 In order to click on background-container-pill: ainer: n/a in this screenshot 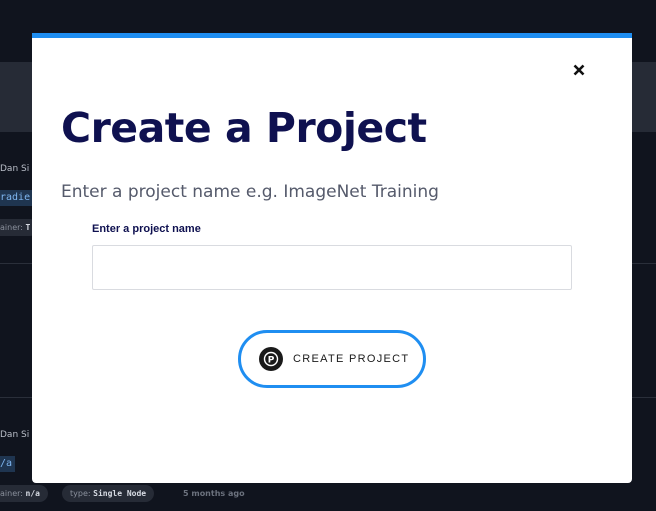, I will do `click(24, 493)`.